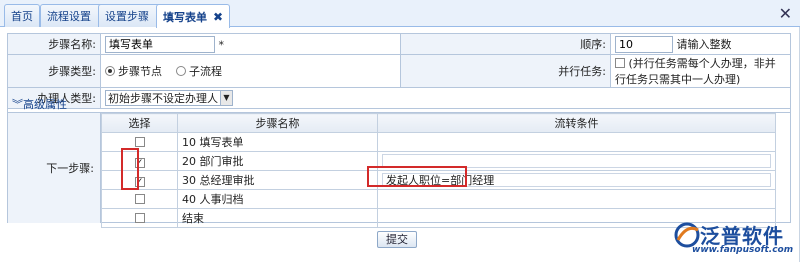  I want to click on close-icon: ✖, so click(218, 17).